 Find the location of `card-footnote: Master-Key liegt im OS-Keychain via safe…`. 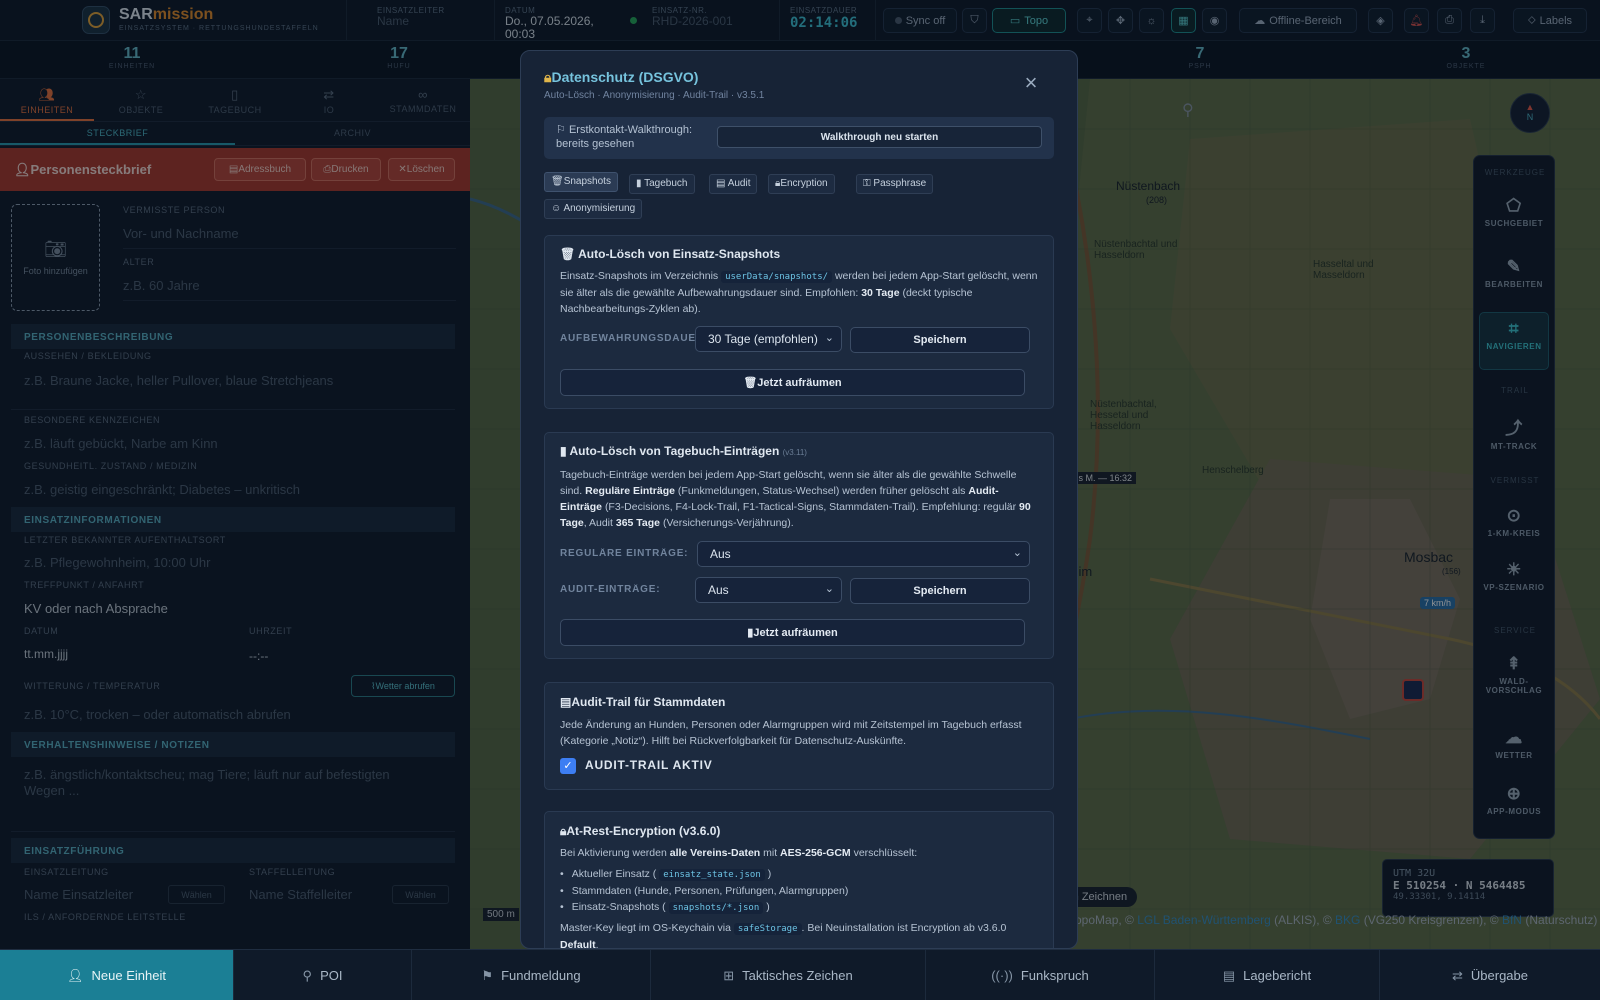

card-footnote: Master-Key liegt im OS-Keychain via safe… is located at coordinates (783, 935).